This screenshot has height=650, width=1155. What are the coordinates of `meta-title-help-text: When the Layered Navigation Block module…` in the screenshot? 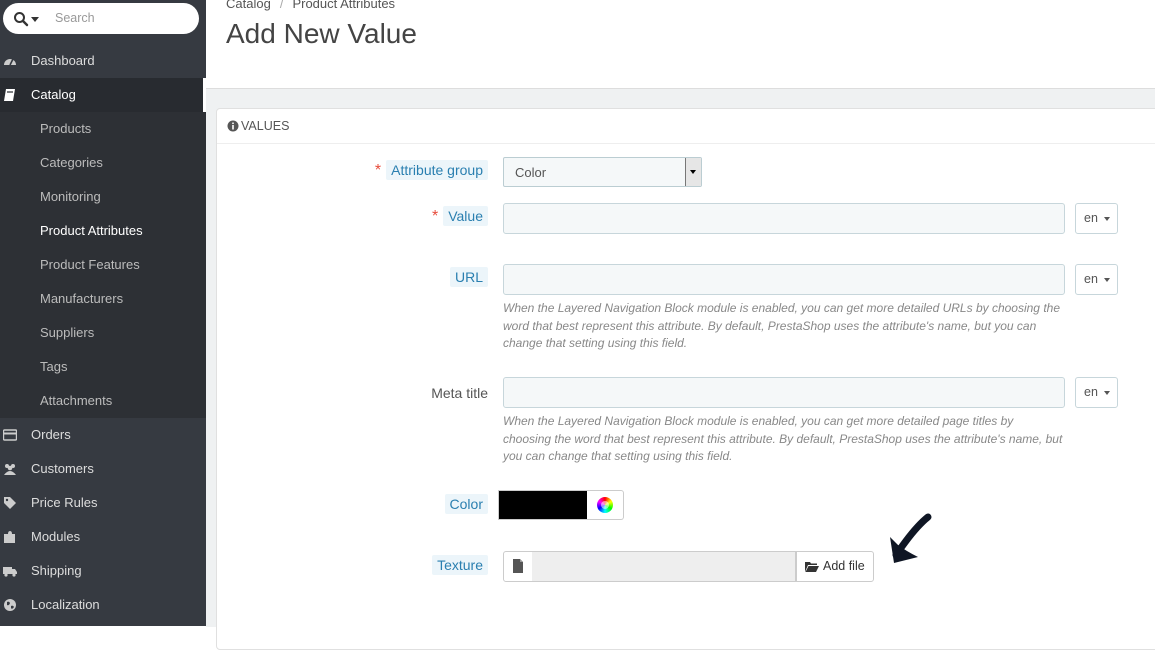 It's located at (783, 438).